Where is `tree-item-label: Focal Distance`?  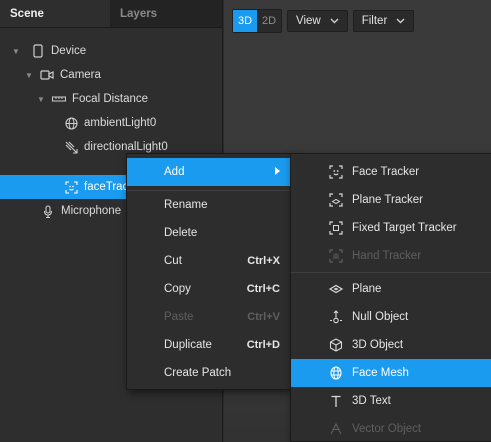
tree-item-label: Focal Distance is located at coordinates (110, 99).